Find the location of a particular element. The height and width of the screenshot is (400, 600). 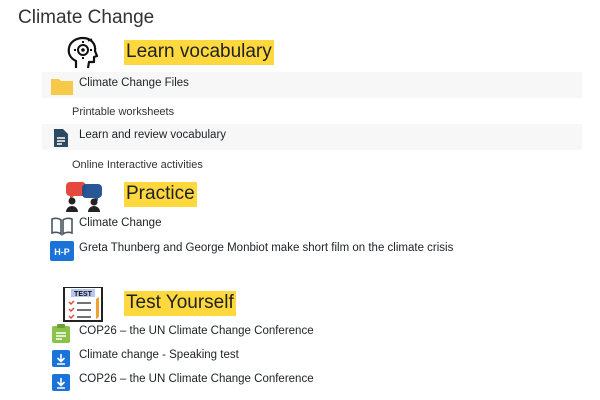

section-test-yourself: TEST Test Yourself is located at coordinates (262, 304).